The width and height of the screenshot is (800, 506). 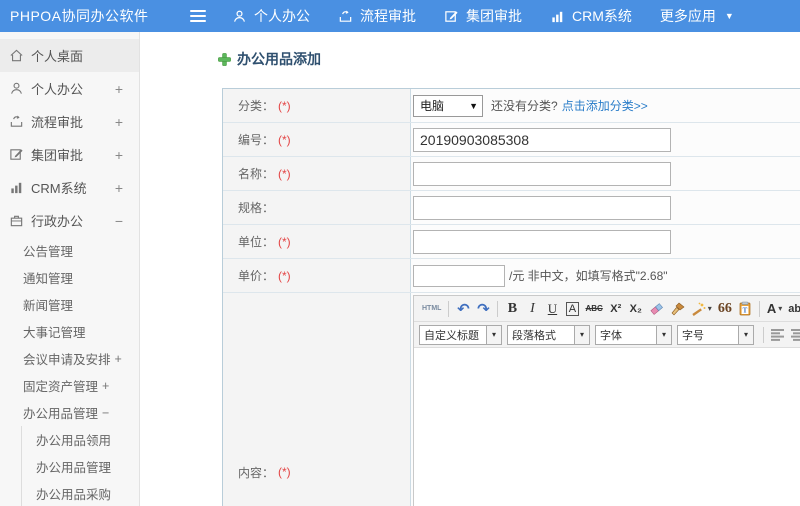 I want to click on sidebar-item-crm-system: CRM系统 +, so click(x=69, y=187).